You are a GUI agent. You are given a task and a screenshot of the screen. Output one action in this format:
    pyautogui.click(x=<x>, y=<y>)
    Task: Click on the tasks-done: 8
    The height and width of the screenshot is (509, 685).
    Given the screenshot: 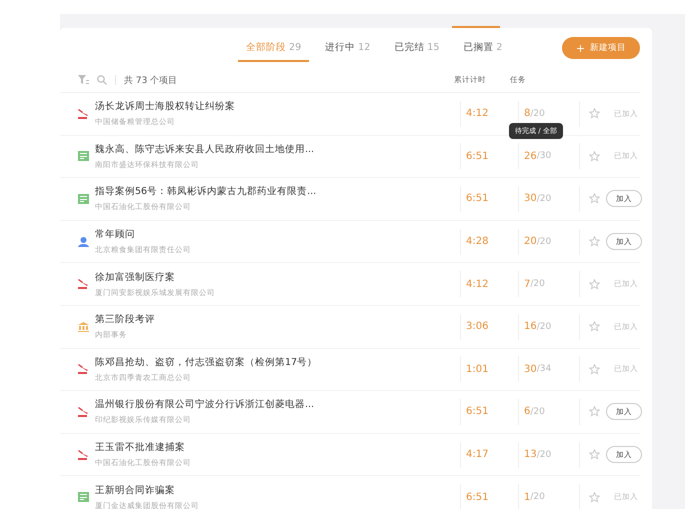 What is the action you would take?
    pyautogui.click(x=527, y=114)
    